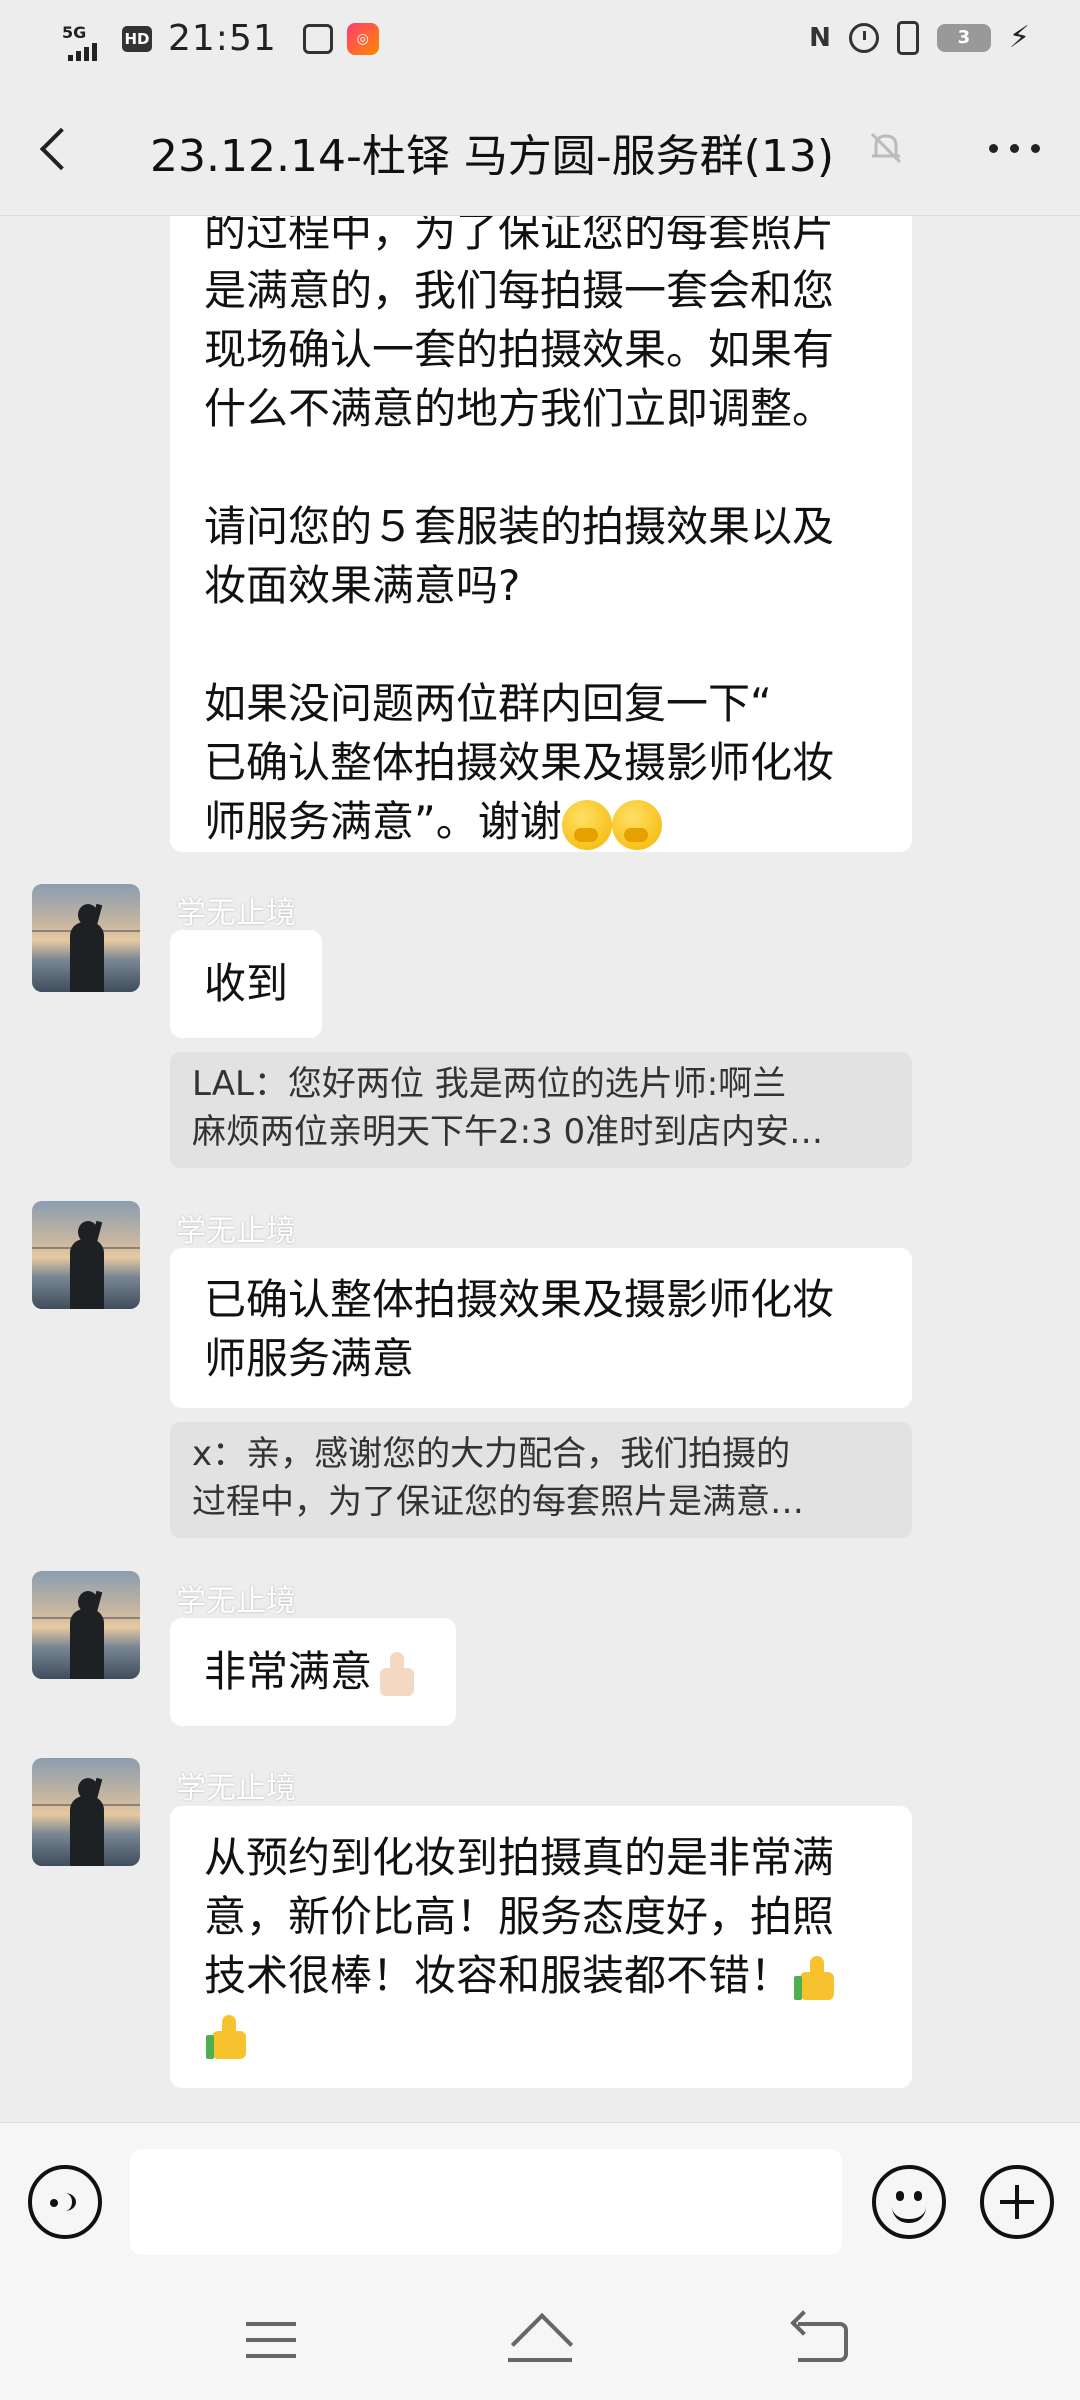  I want to click on quote-line: LAL：您好两位 我是两位的选片师:啊兰, so click(489, 1084).